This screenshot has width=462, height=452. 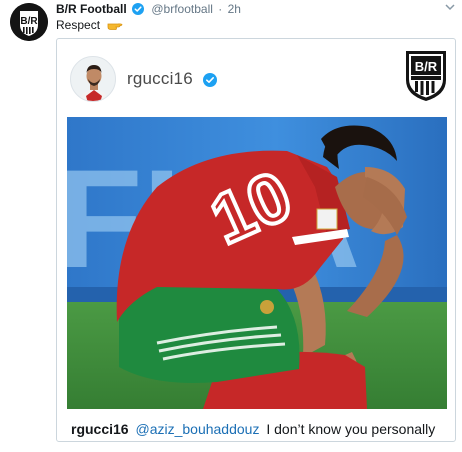 I want to click on embed-username: rgucci16, so click(x=172, y=80).